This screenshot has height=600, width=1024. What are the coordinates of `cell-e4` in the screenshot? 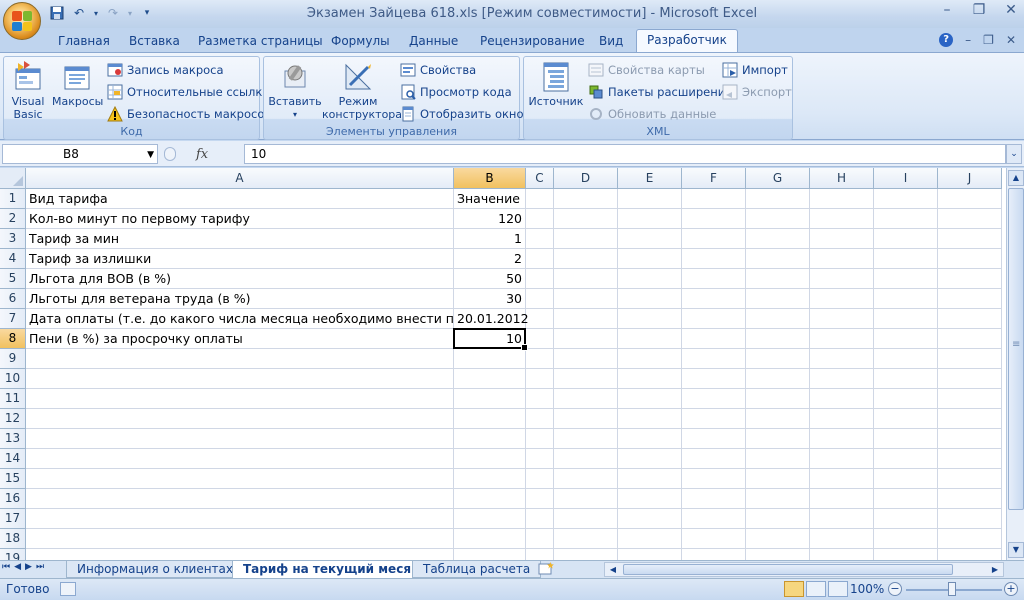 It's located at (650, 259).